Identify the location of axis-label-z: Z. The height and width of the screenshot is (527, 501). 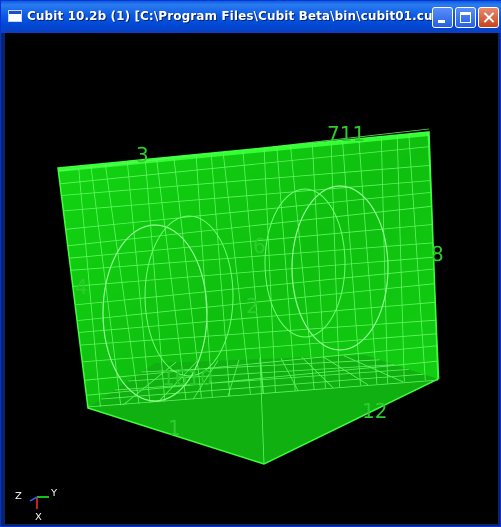
(18, 496).